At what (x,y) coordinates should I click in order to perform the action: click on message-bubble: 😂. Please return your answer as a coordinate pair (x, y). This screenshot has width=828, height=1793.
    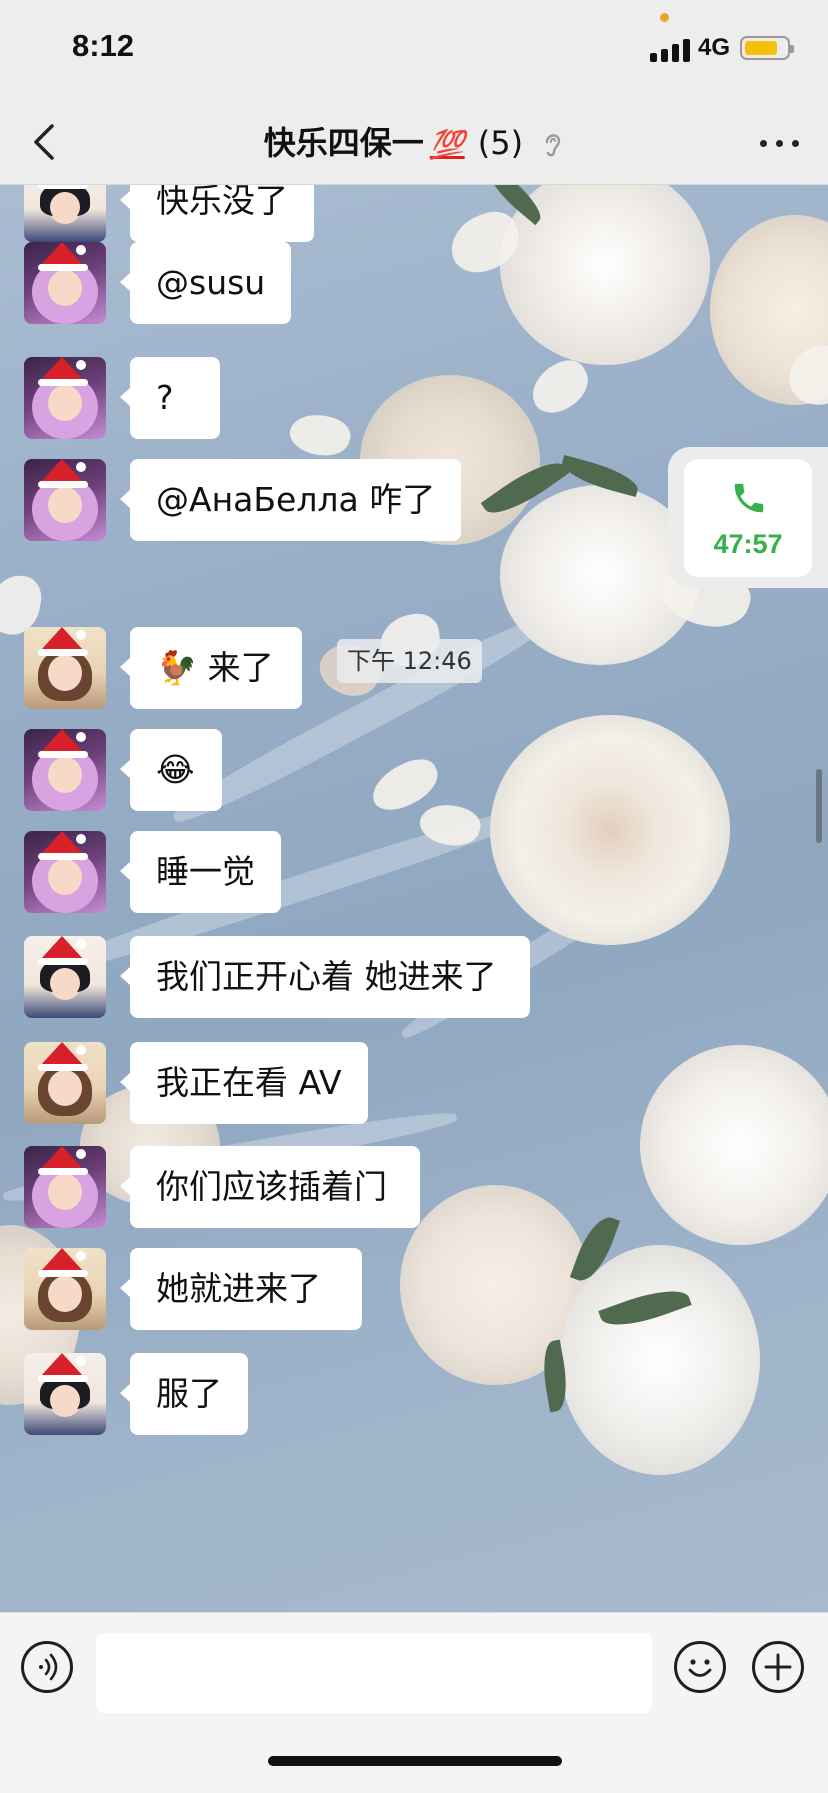
    Looking at the image, I should click on (171, 770).